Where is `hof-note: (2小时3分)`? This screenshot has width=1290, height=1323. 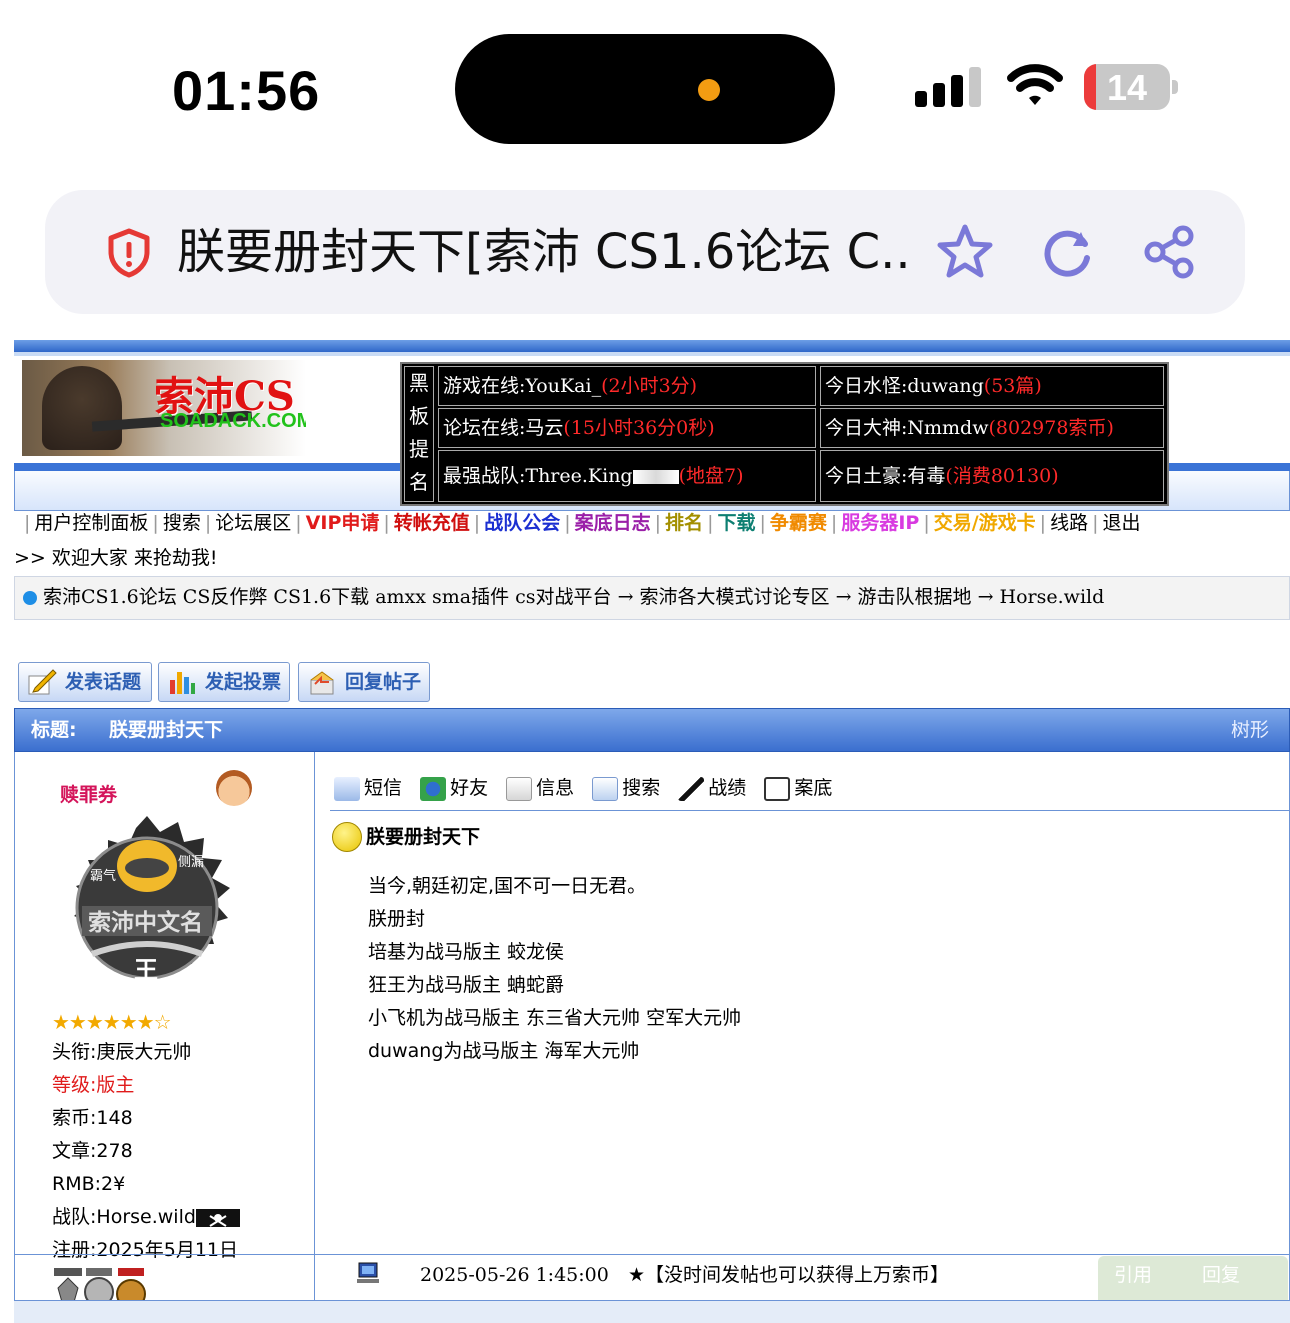
hof-note: (2小时3分) is located at coordinates (649, 386).